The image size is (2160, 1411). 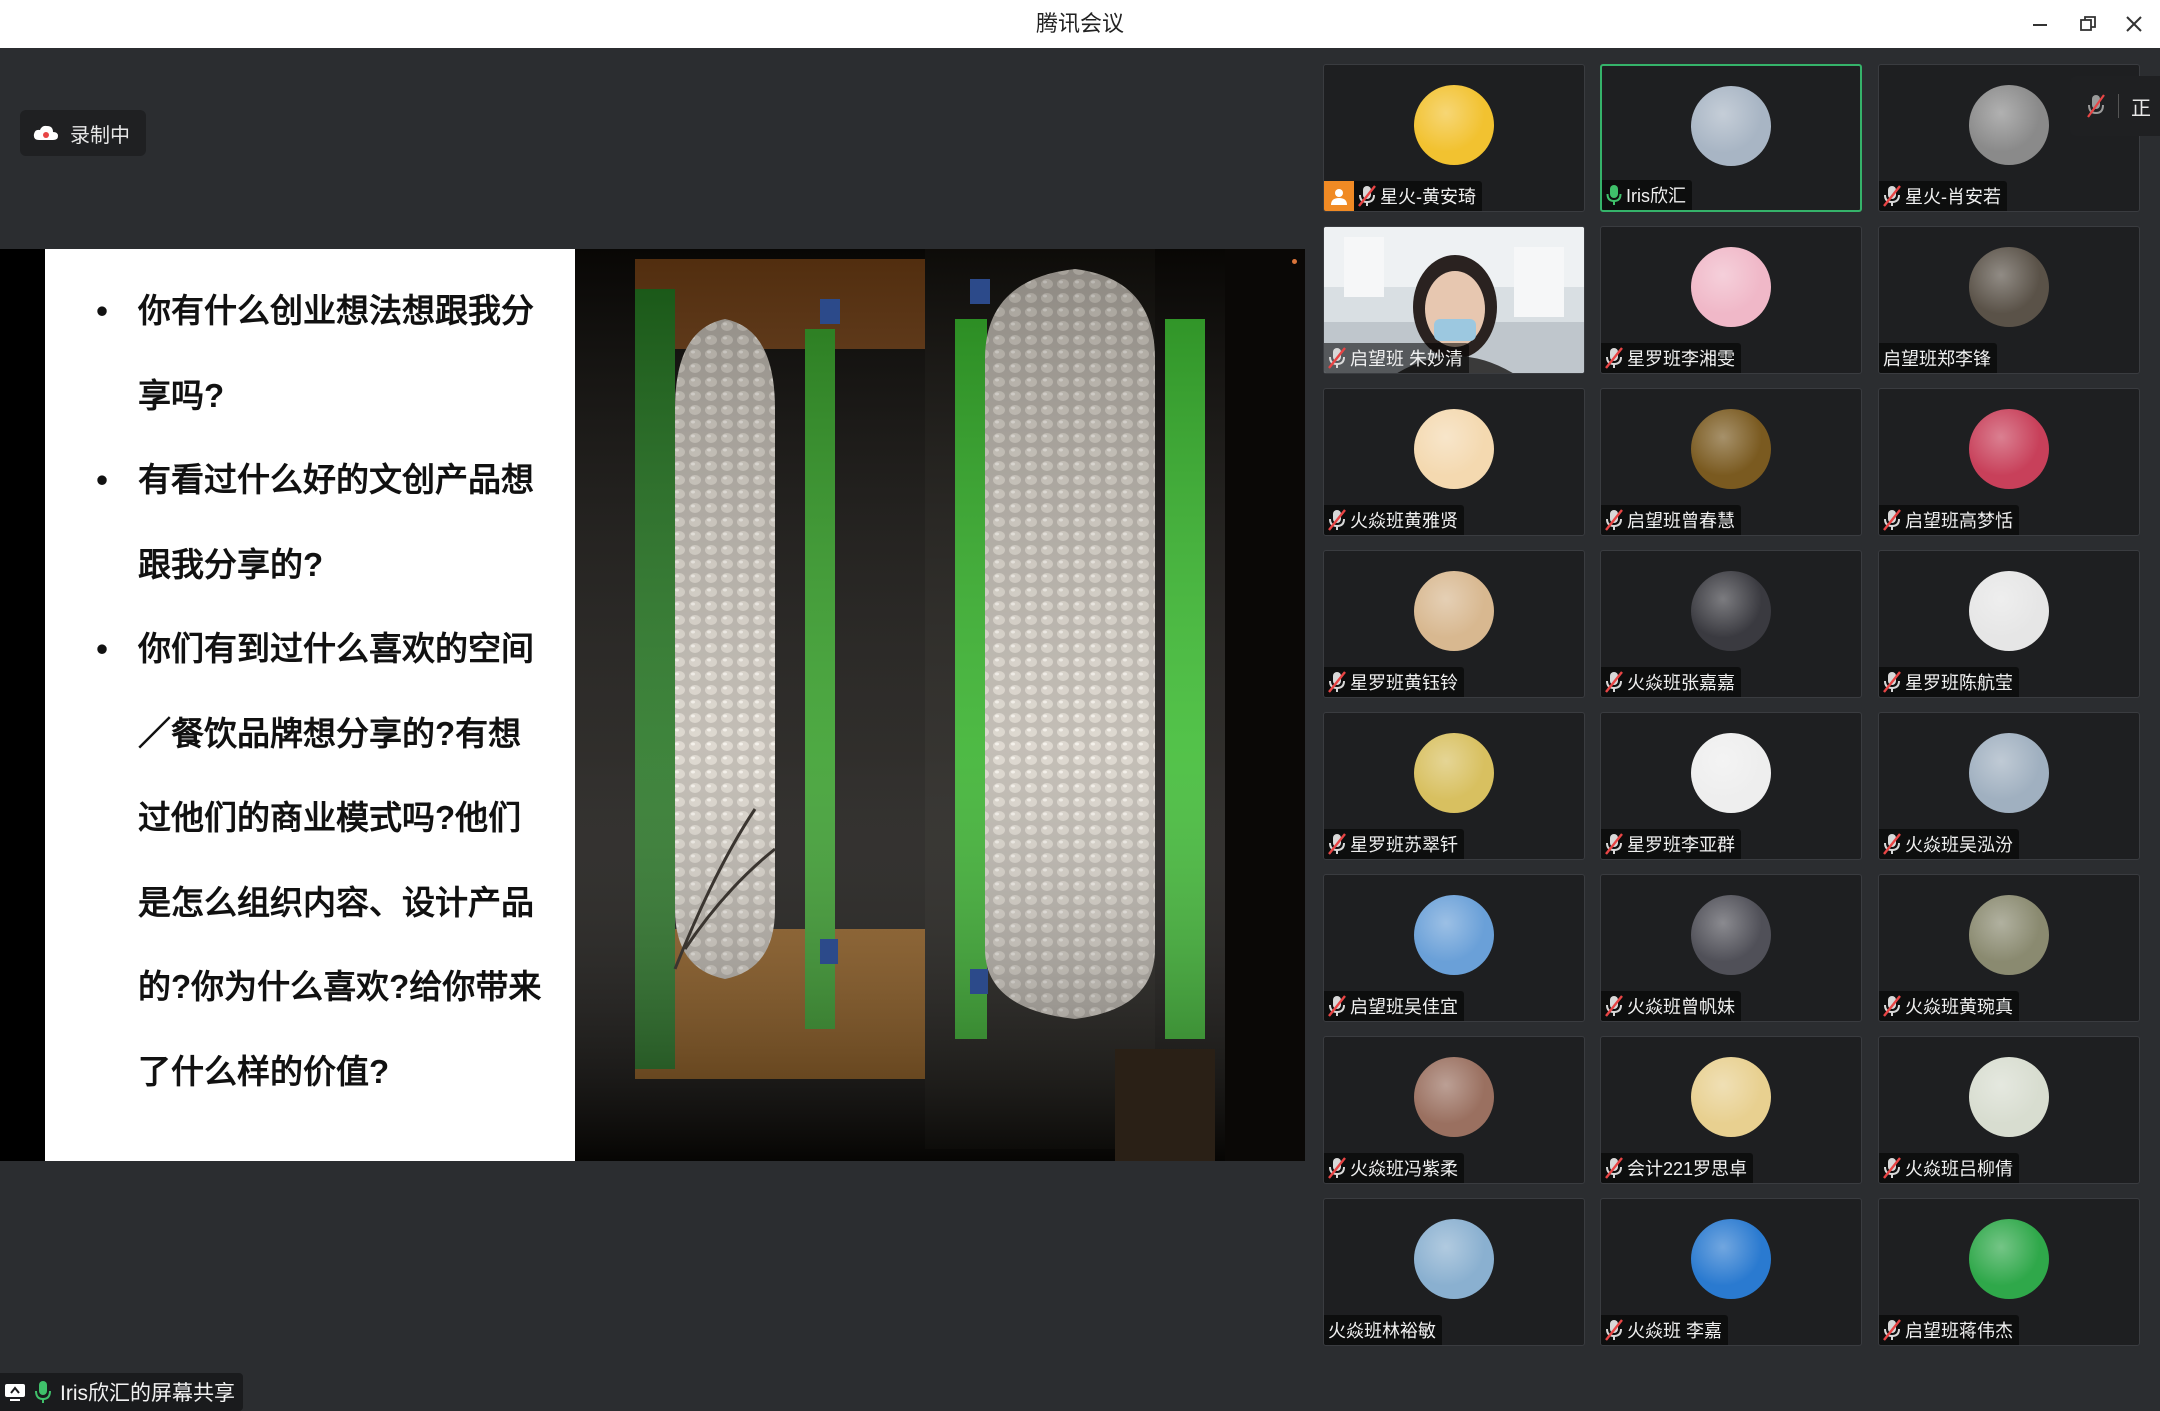 I want to click on participant-name: 火焱班张嘉嘉, so click(x=1681, y=683).